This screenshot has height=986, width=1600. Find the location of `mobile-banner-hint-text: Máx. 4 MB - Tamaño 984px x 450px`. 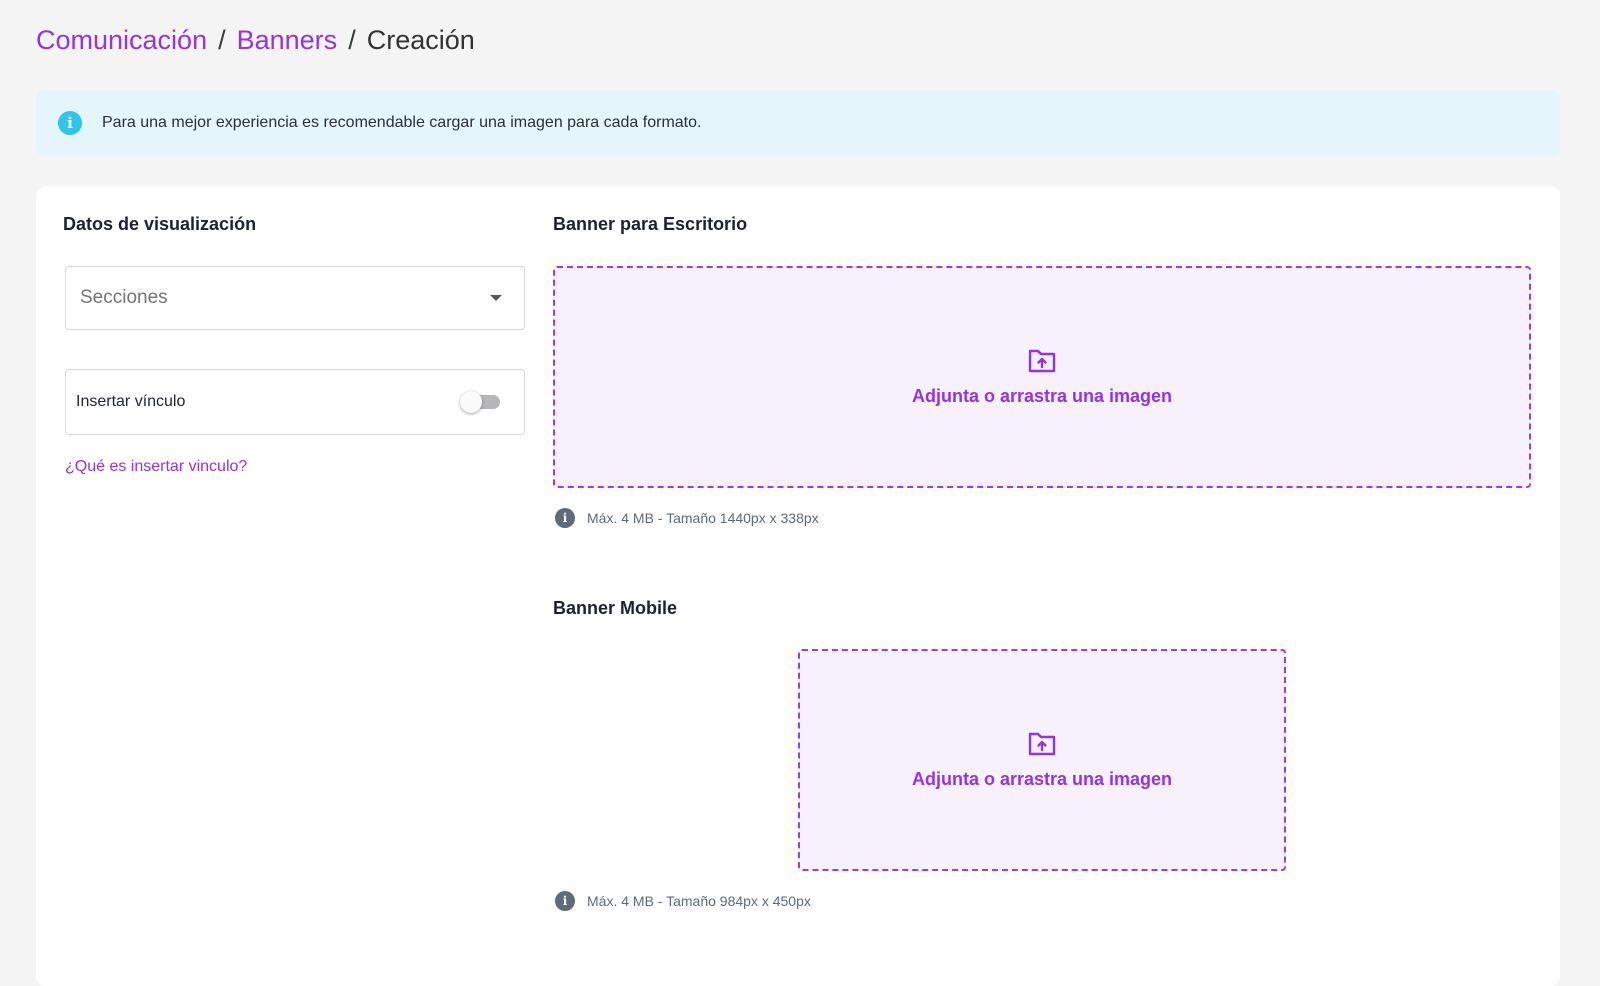

mobile-banner-hint-text: Máx. 4 MB - Tamaño 984px x 450px is located at coordinates (699, 901).